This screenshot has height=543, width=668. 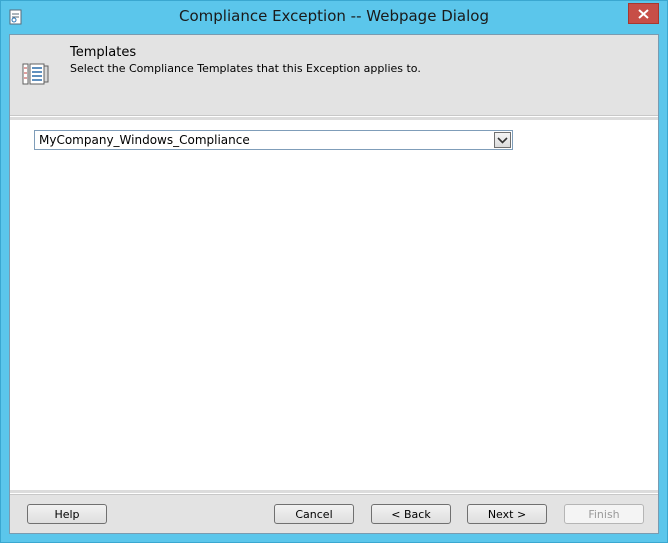 I want to click on close-button, so click(x=643, y=13).